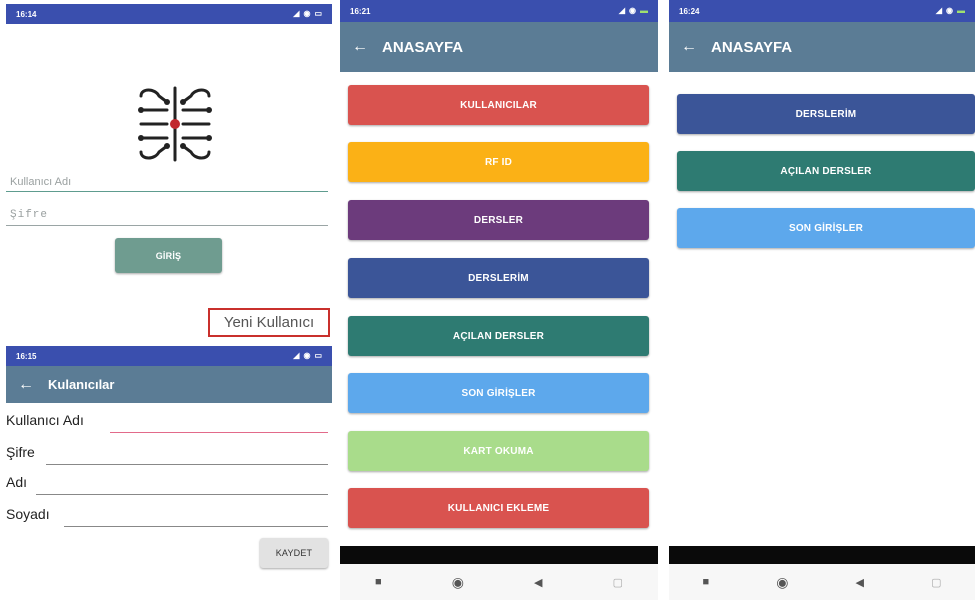  Describe the element at coordinates (499, 11) in the screenshot. I see `status-bar: 16:21 ◢ ◉ ▬` at that location.